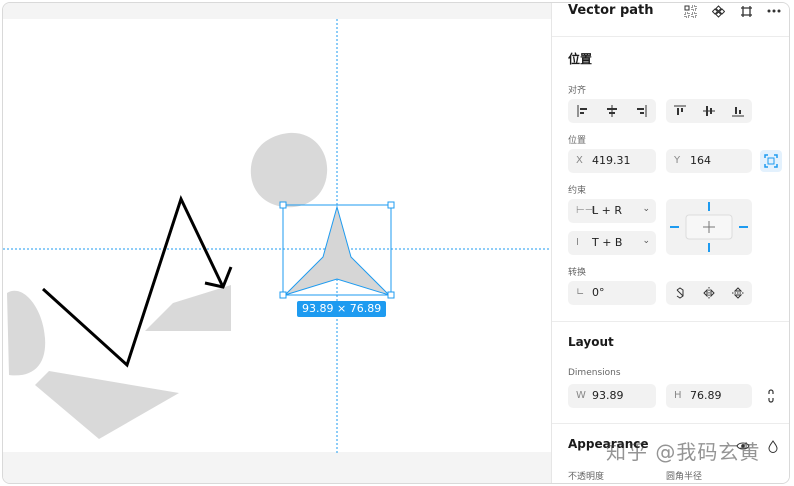 The height and width of the screenshot is (486, 794). I want to click on opacity-label: 不透明度, so click(586, 477).